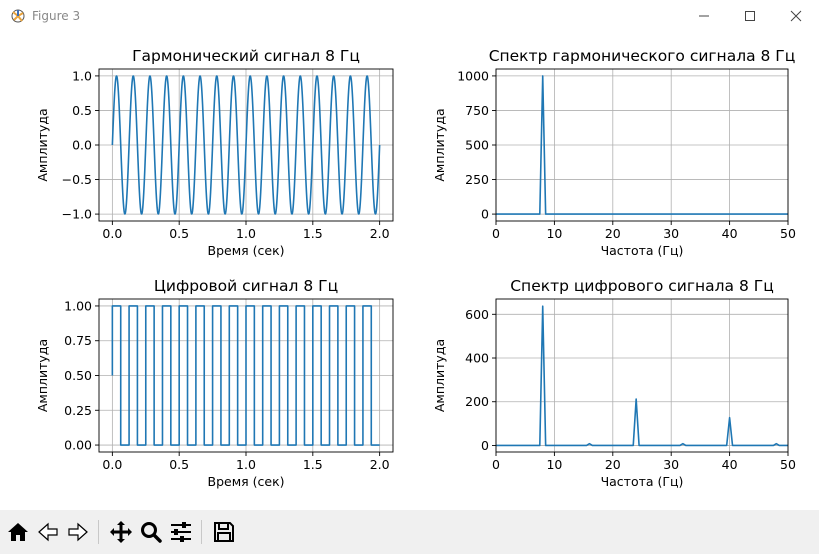 Image resolution: width=819 pixels, height=554 pixels. I want to click on y-tick-label: 0.50, so click(78, 375).